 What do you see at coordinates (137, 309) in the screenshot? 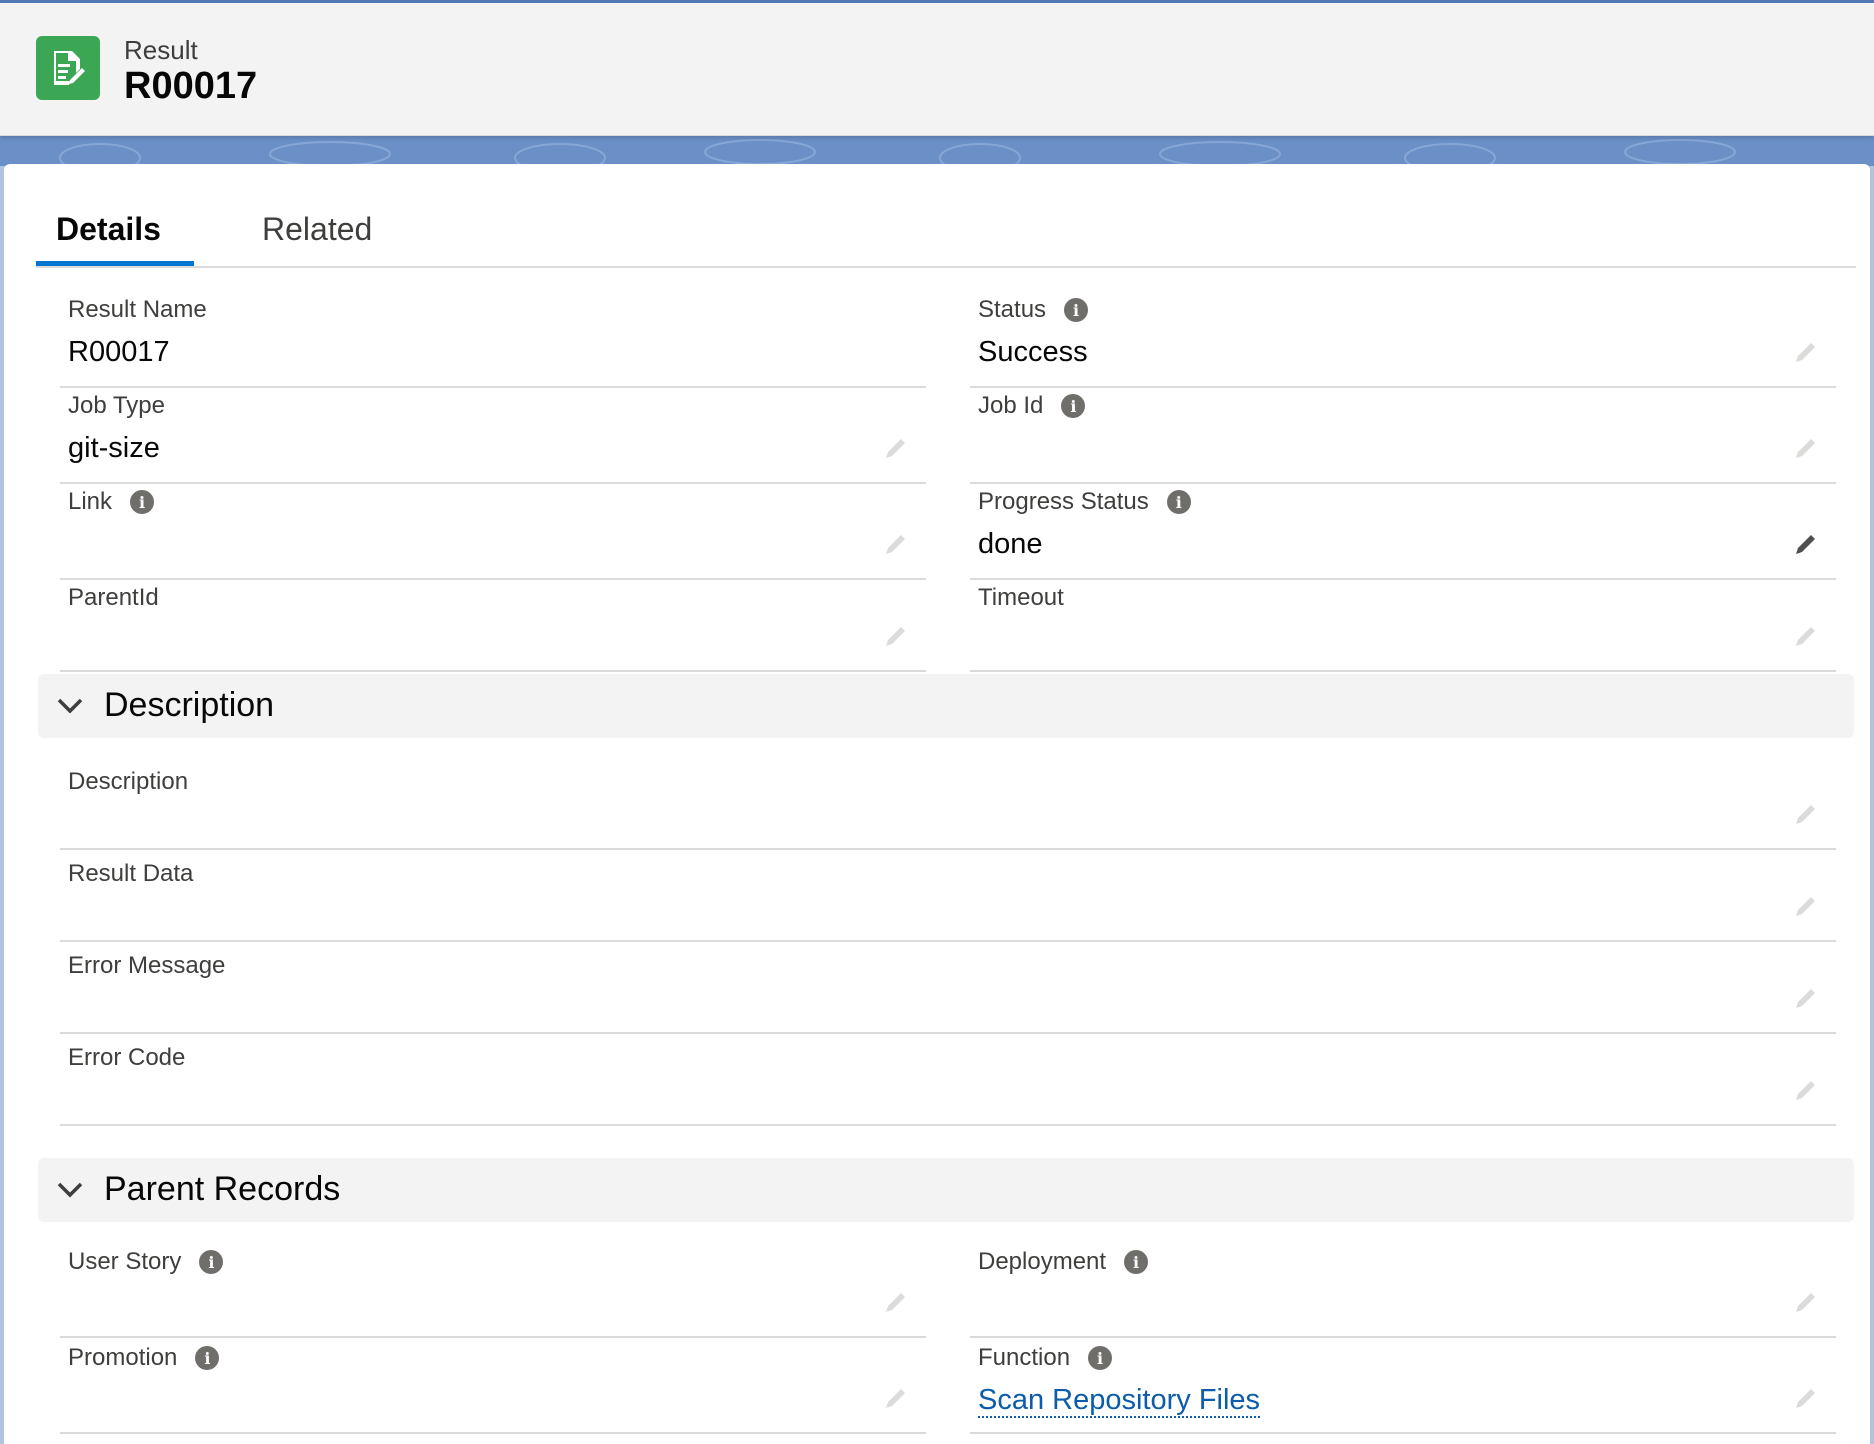
I see `field-label: Result Name` at bounding box center [137, 309].